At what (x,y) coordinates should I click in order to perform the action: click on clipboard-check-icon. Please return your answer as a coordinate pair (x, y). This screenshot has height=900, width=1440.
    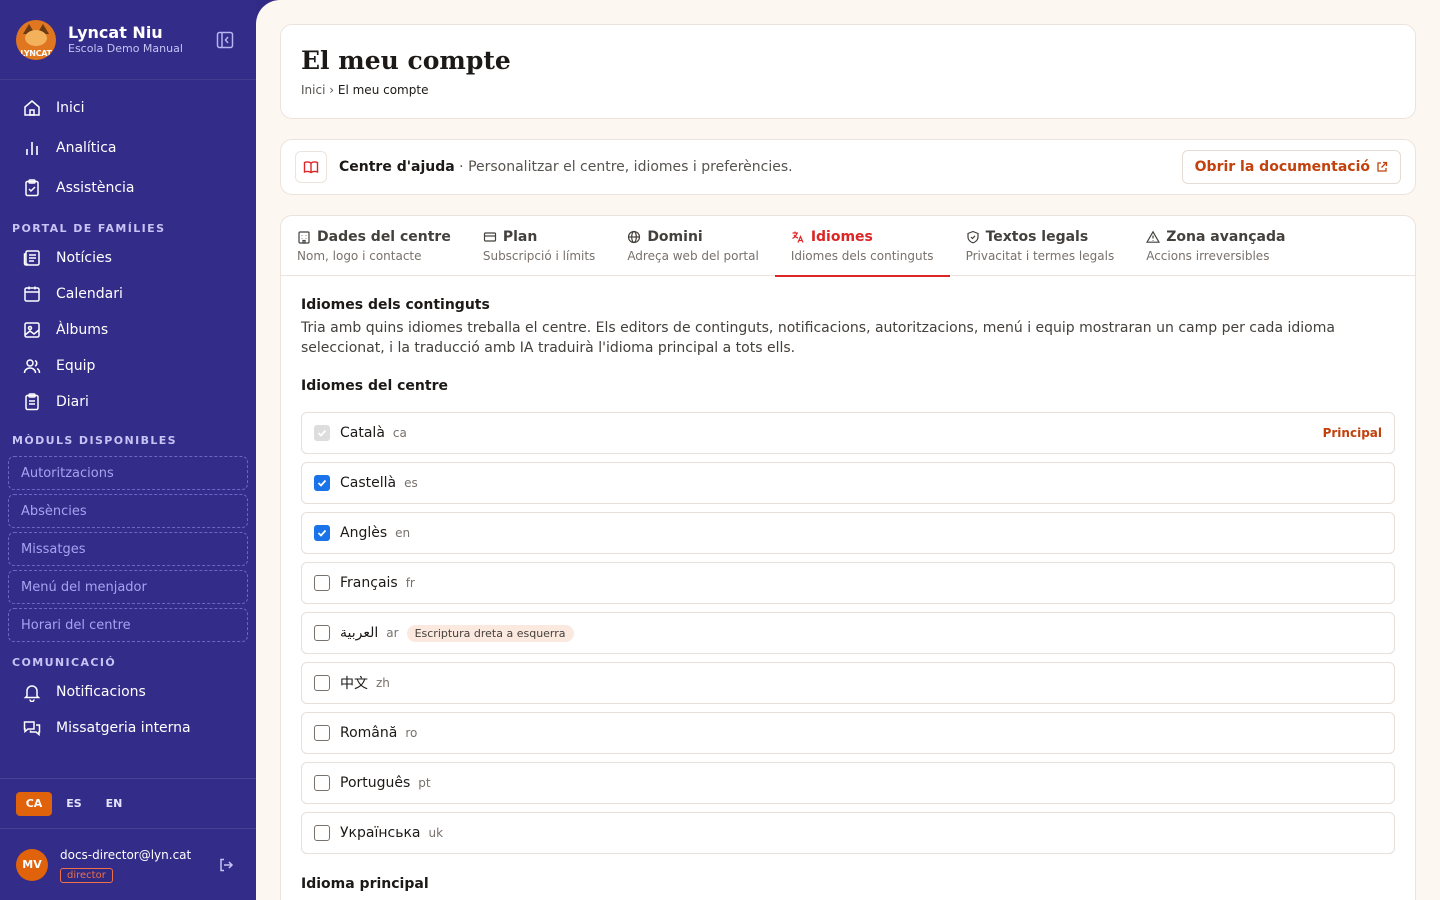
    Looking at the image, I should click on (32, 188).